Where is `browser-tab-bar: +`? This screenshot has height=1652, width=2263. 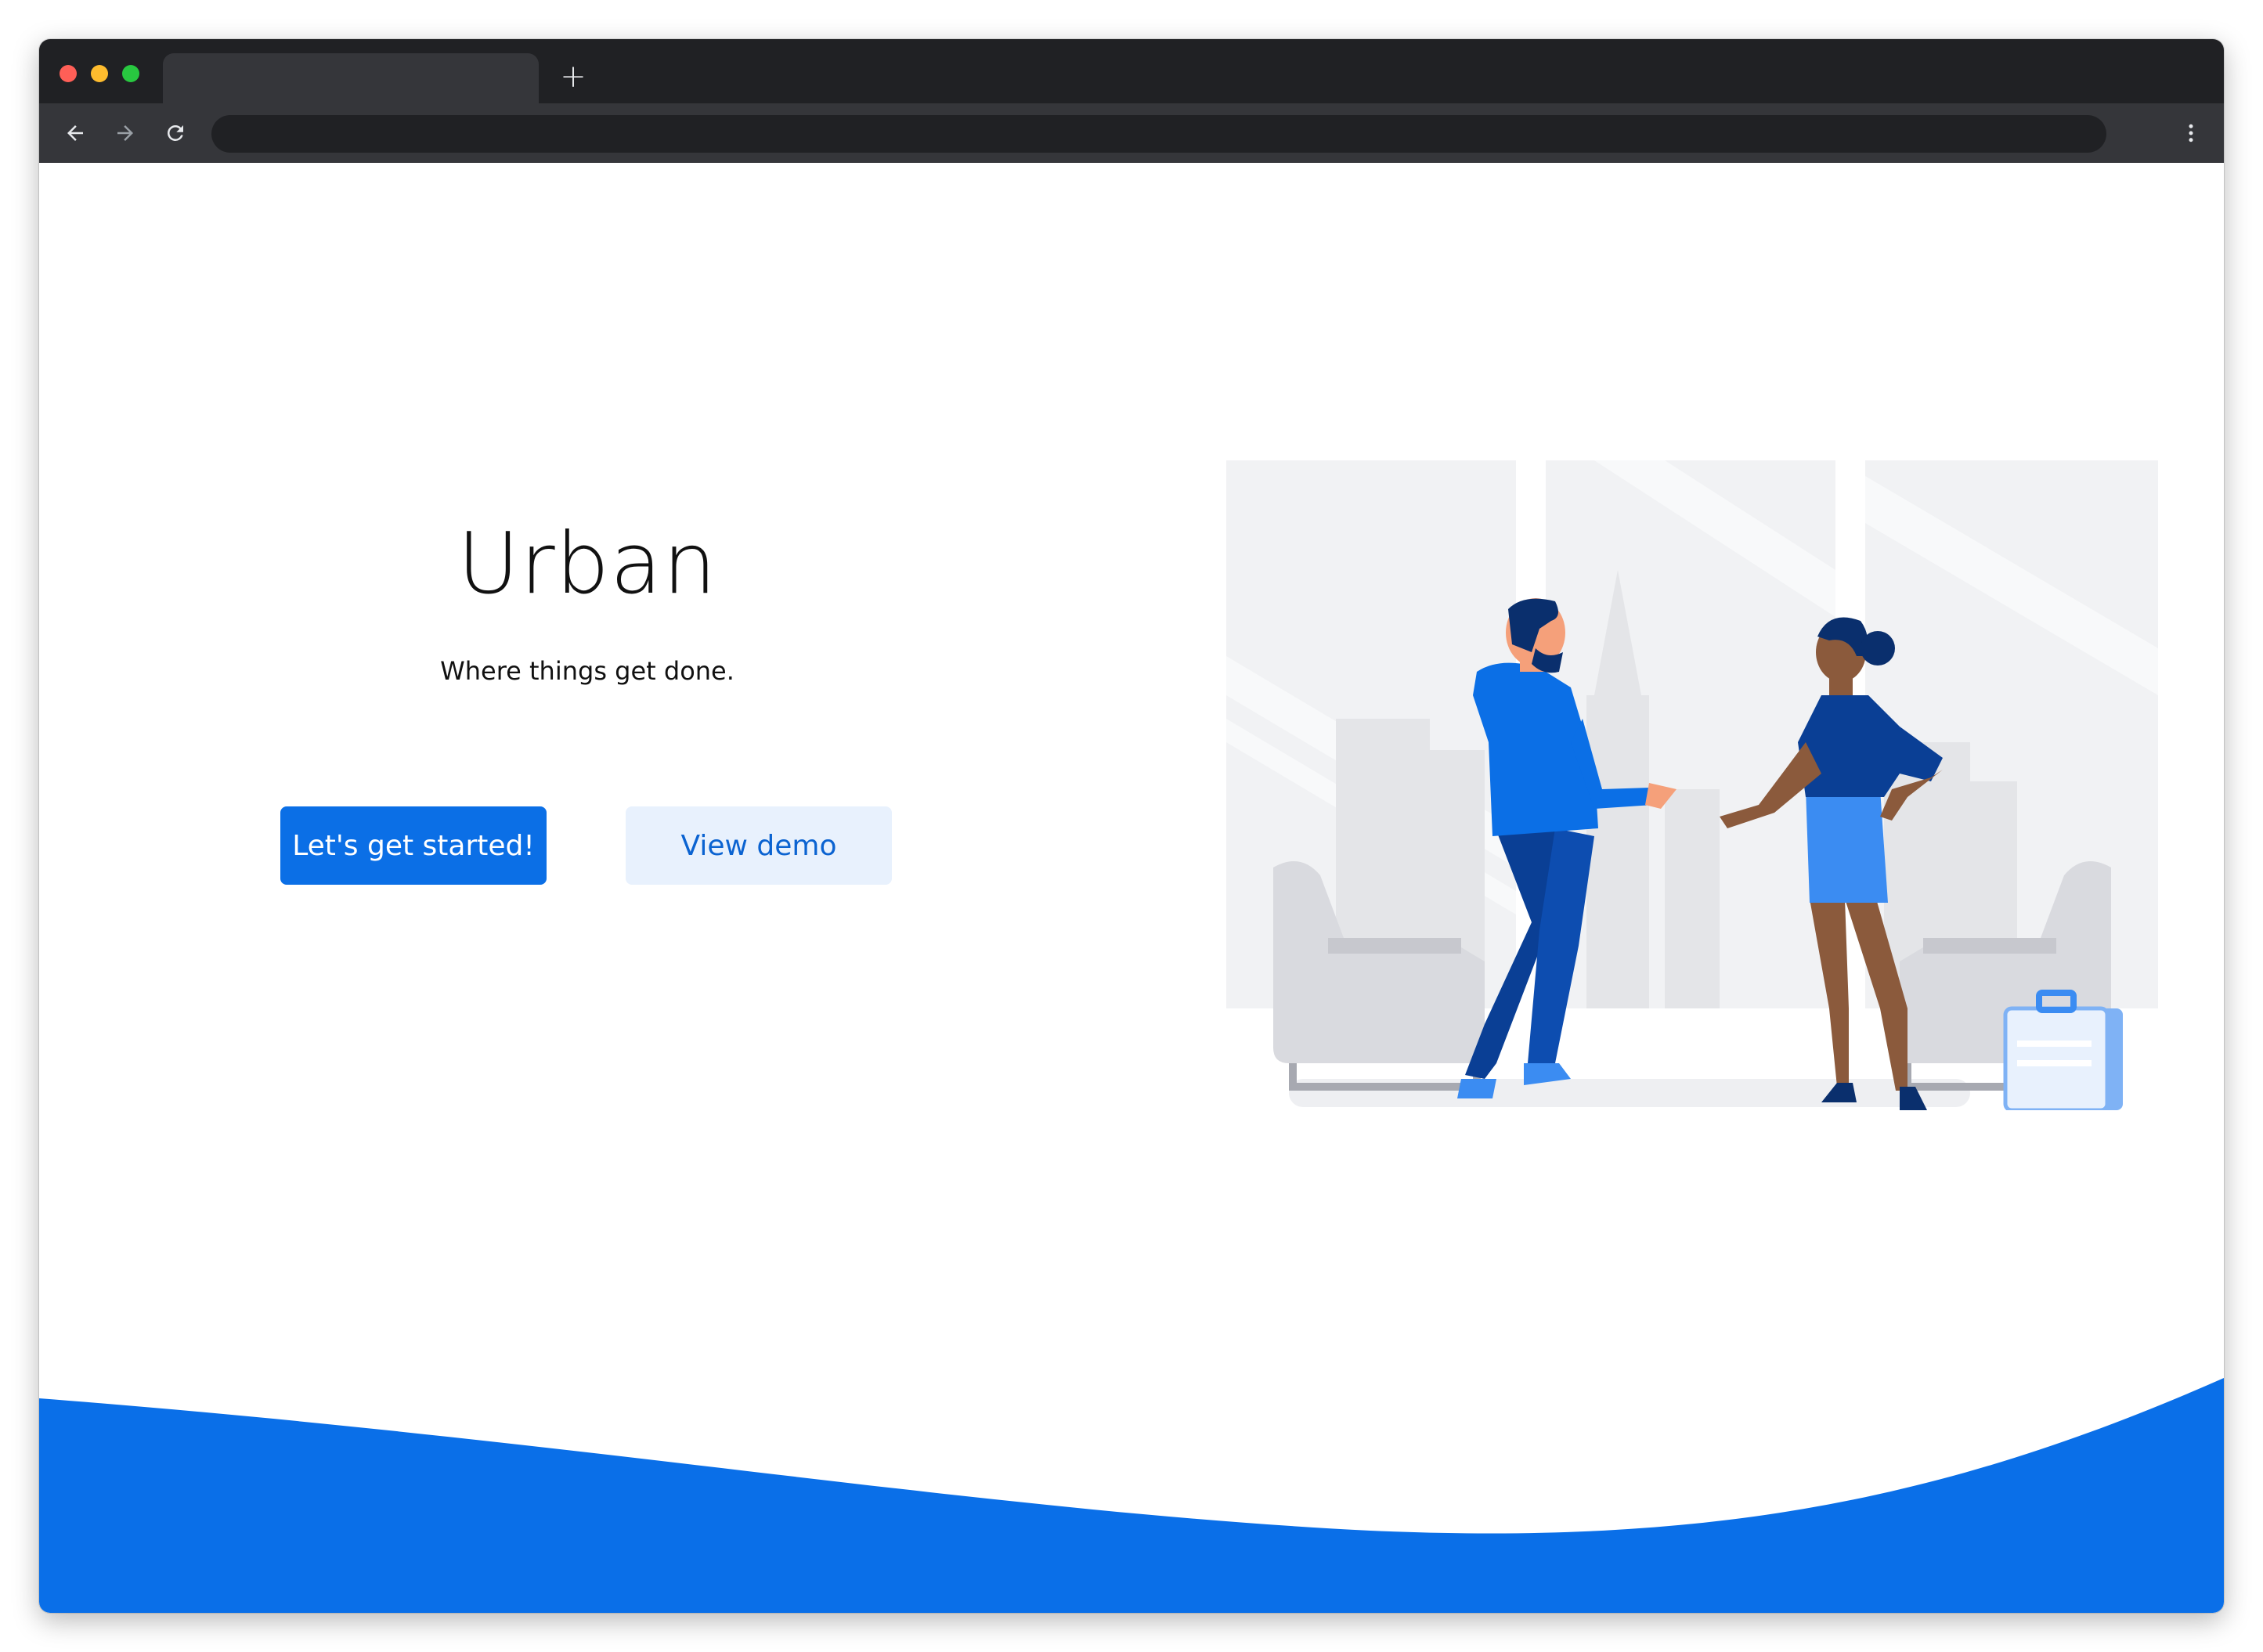
browser-tab-bar: + is located at coordinates (1131, 71).